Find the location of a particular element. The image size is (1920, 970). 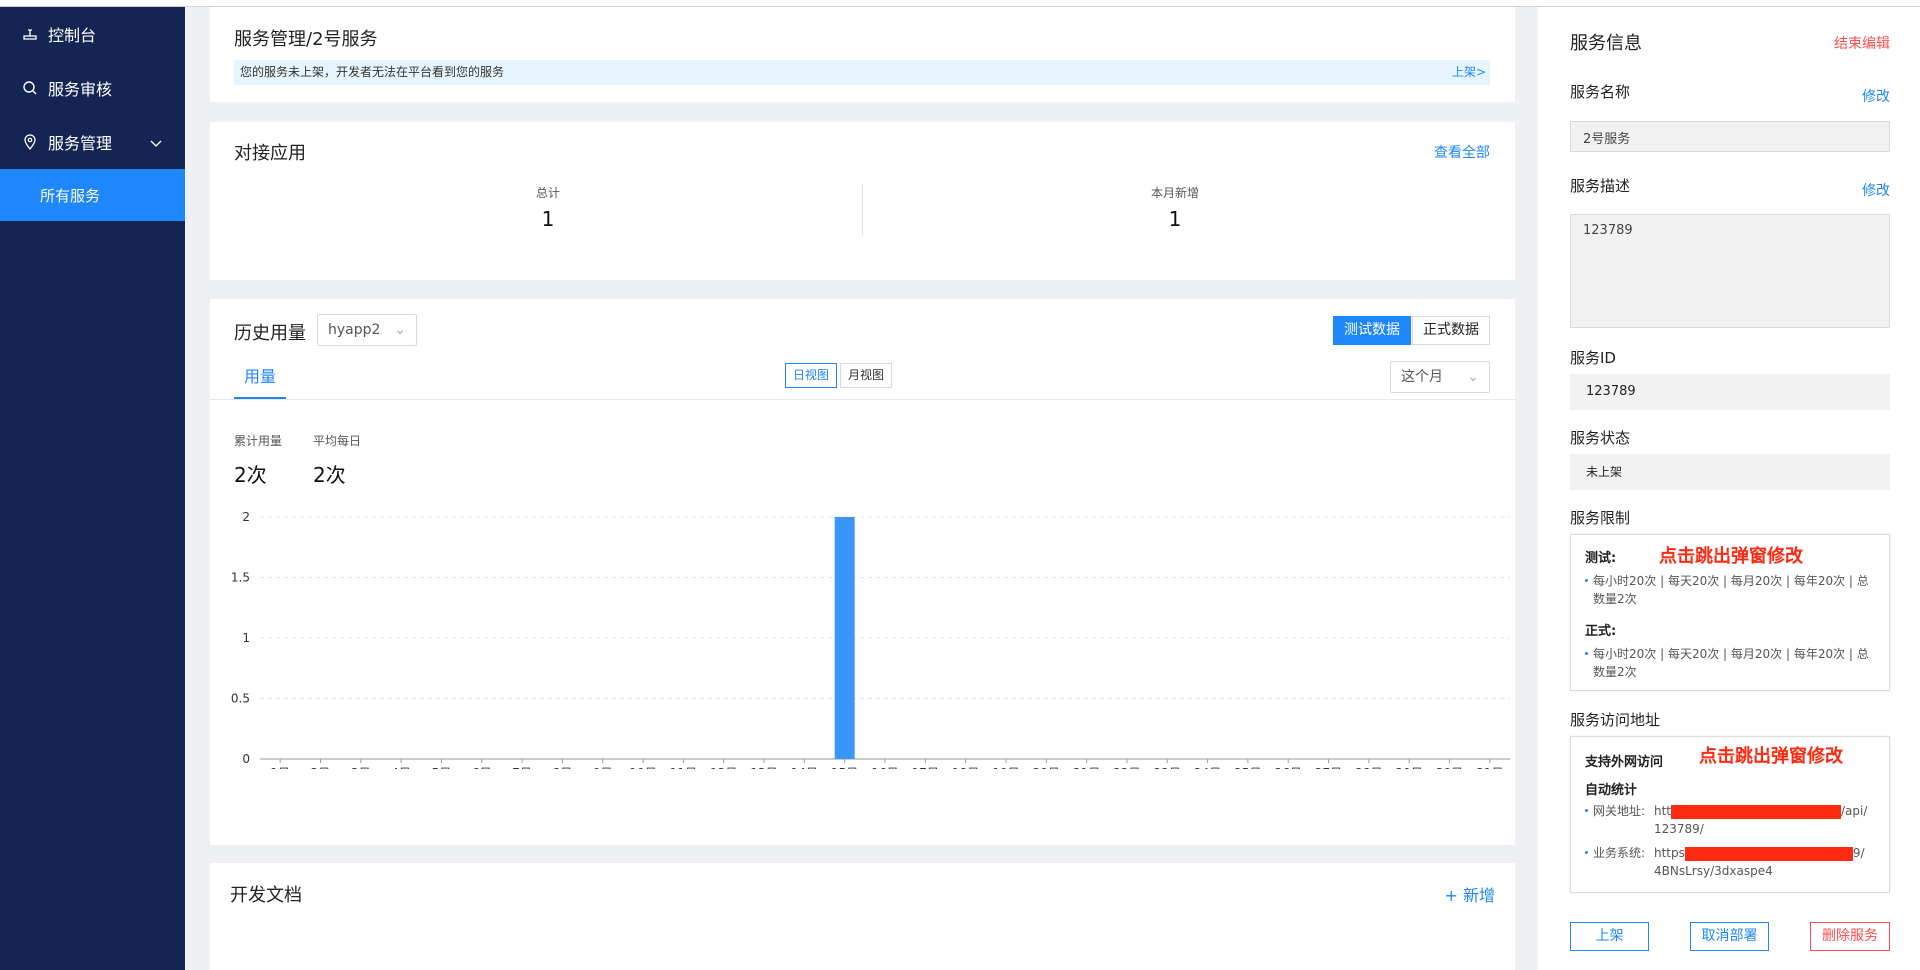

x-tick-label: 23日 is located at coordinates (1167, 767).